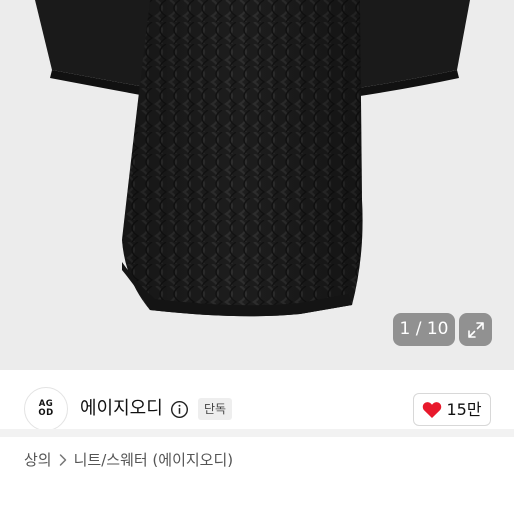 The width and height of the screenshot is (514, 514). What do you see at coordinates (154, 460) in the screenshot?
I see `breadcrumb-subcategory: 니트/스웨터 (에이지오디)` at bounding box center [154, 460].